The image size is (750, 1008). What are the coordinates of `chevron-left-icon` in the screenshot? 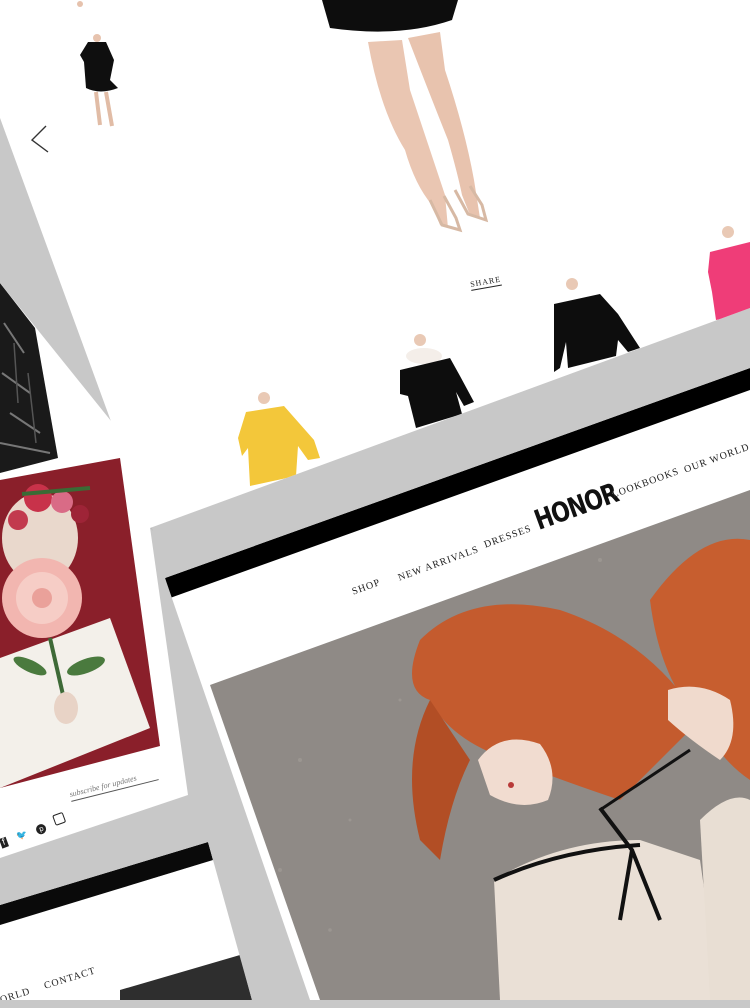 It's located at (40, 139).